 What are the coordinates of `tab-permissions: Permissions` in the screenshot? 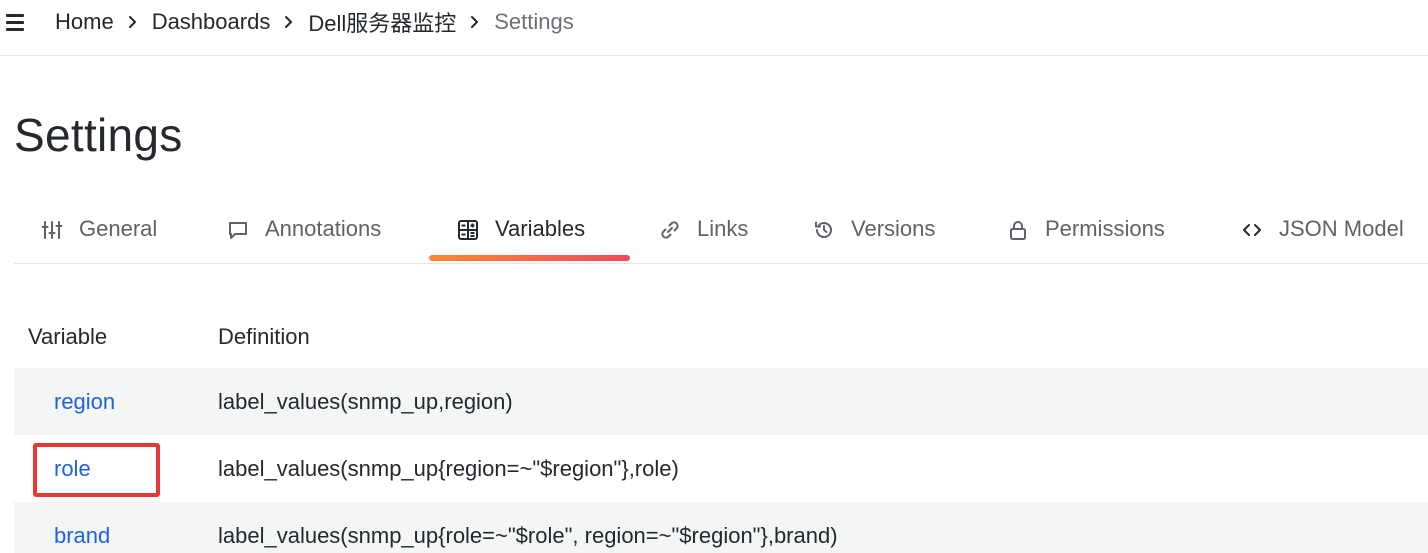 It's located at (1086, 236).